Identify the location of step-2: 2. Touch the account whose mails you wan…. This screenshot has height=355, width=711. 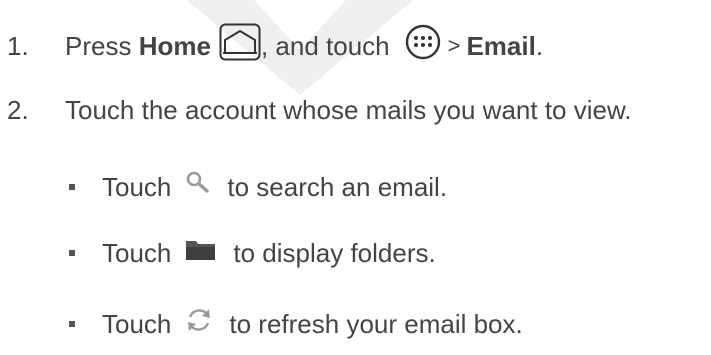
(319, 110).